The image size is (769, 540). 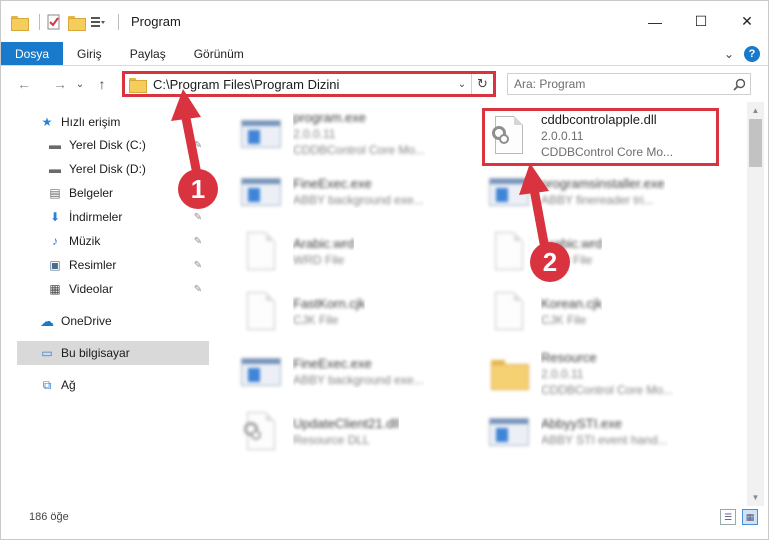 What do you see at coordinates (332, 183) in the screenshot?
I see `file-name: FineExec.exe` at bounding box center [332, 183].